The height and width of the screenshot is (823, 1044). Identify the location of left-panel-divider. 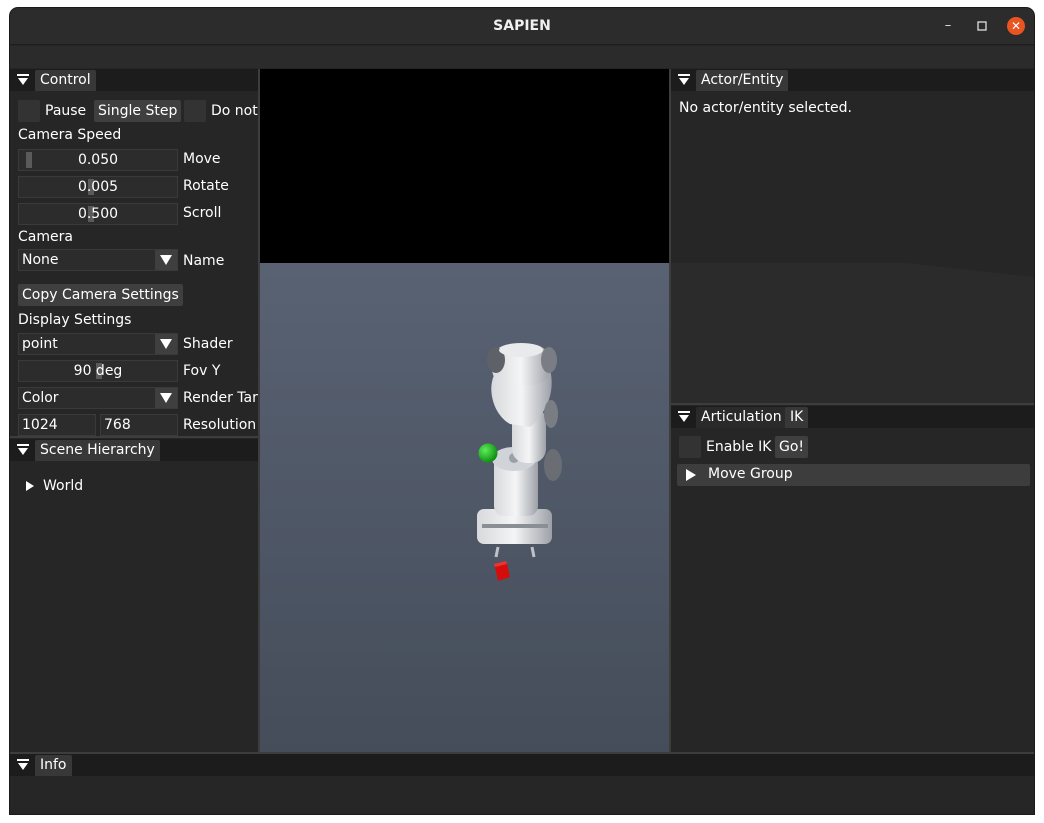
(134, 437).